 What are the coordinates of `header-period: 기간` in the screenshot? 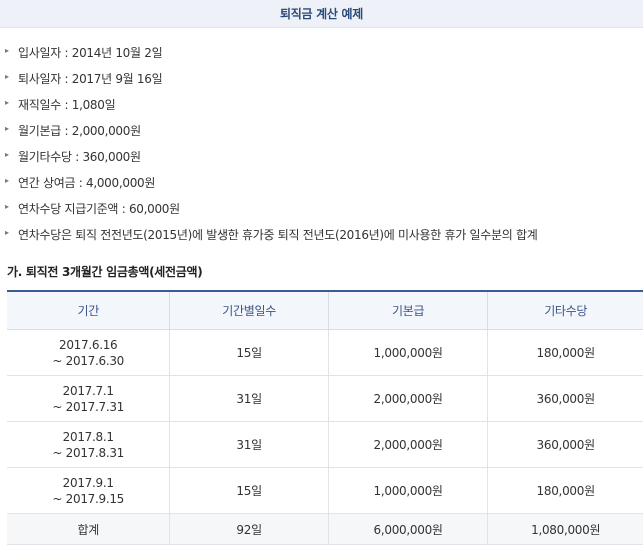 It's located at (89, 310).